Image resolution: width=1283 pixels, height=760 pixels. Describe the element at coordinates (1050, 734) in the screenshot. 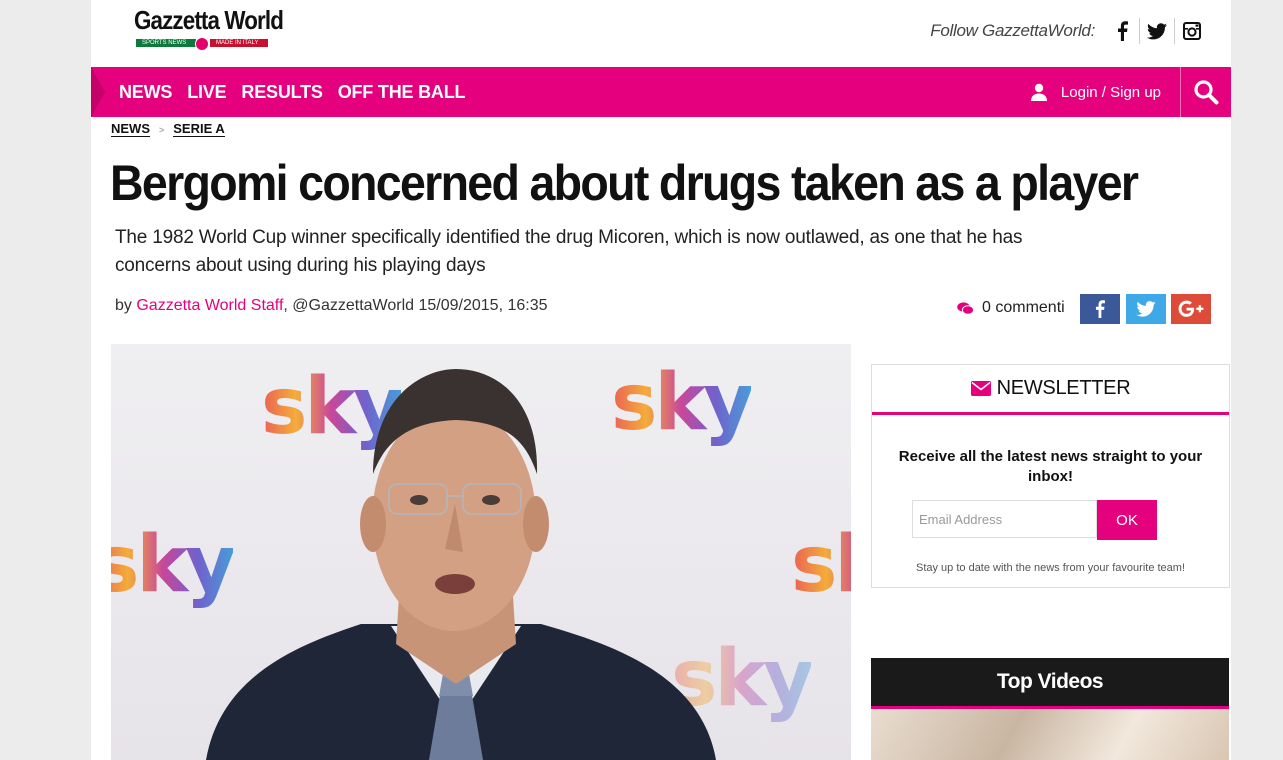

I see `video-thumbnail` at that location.